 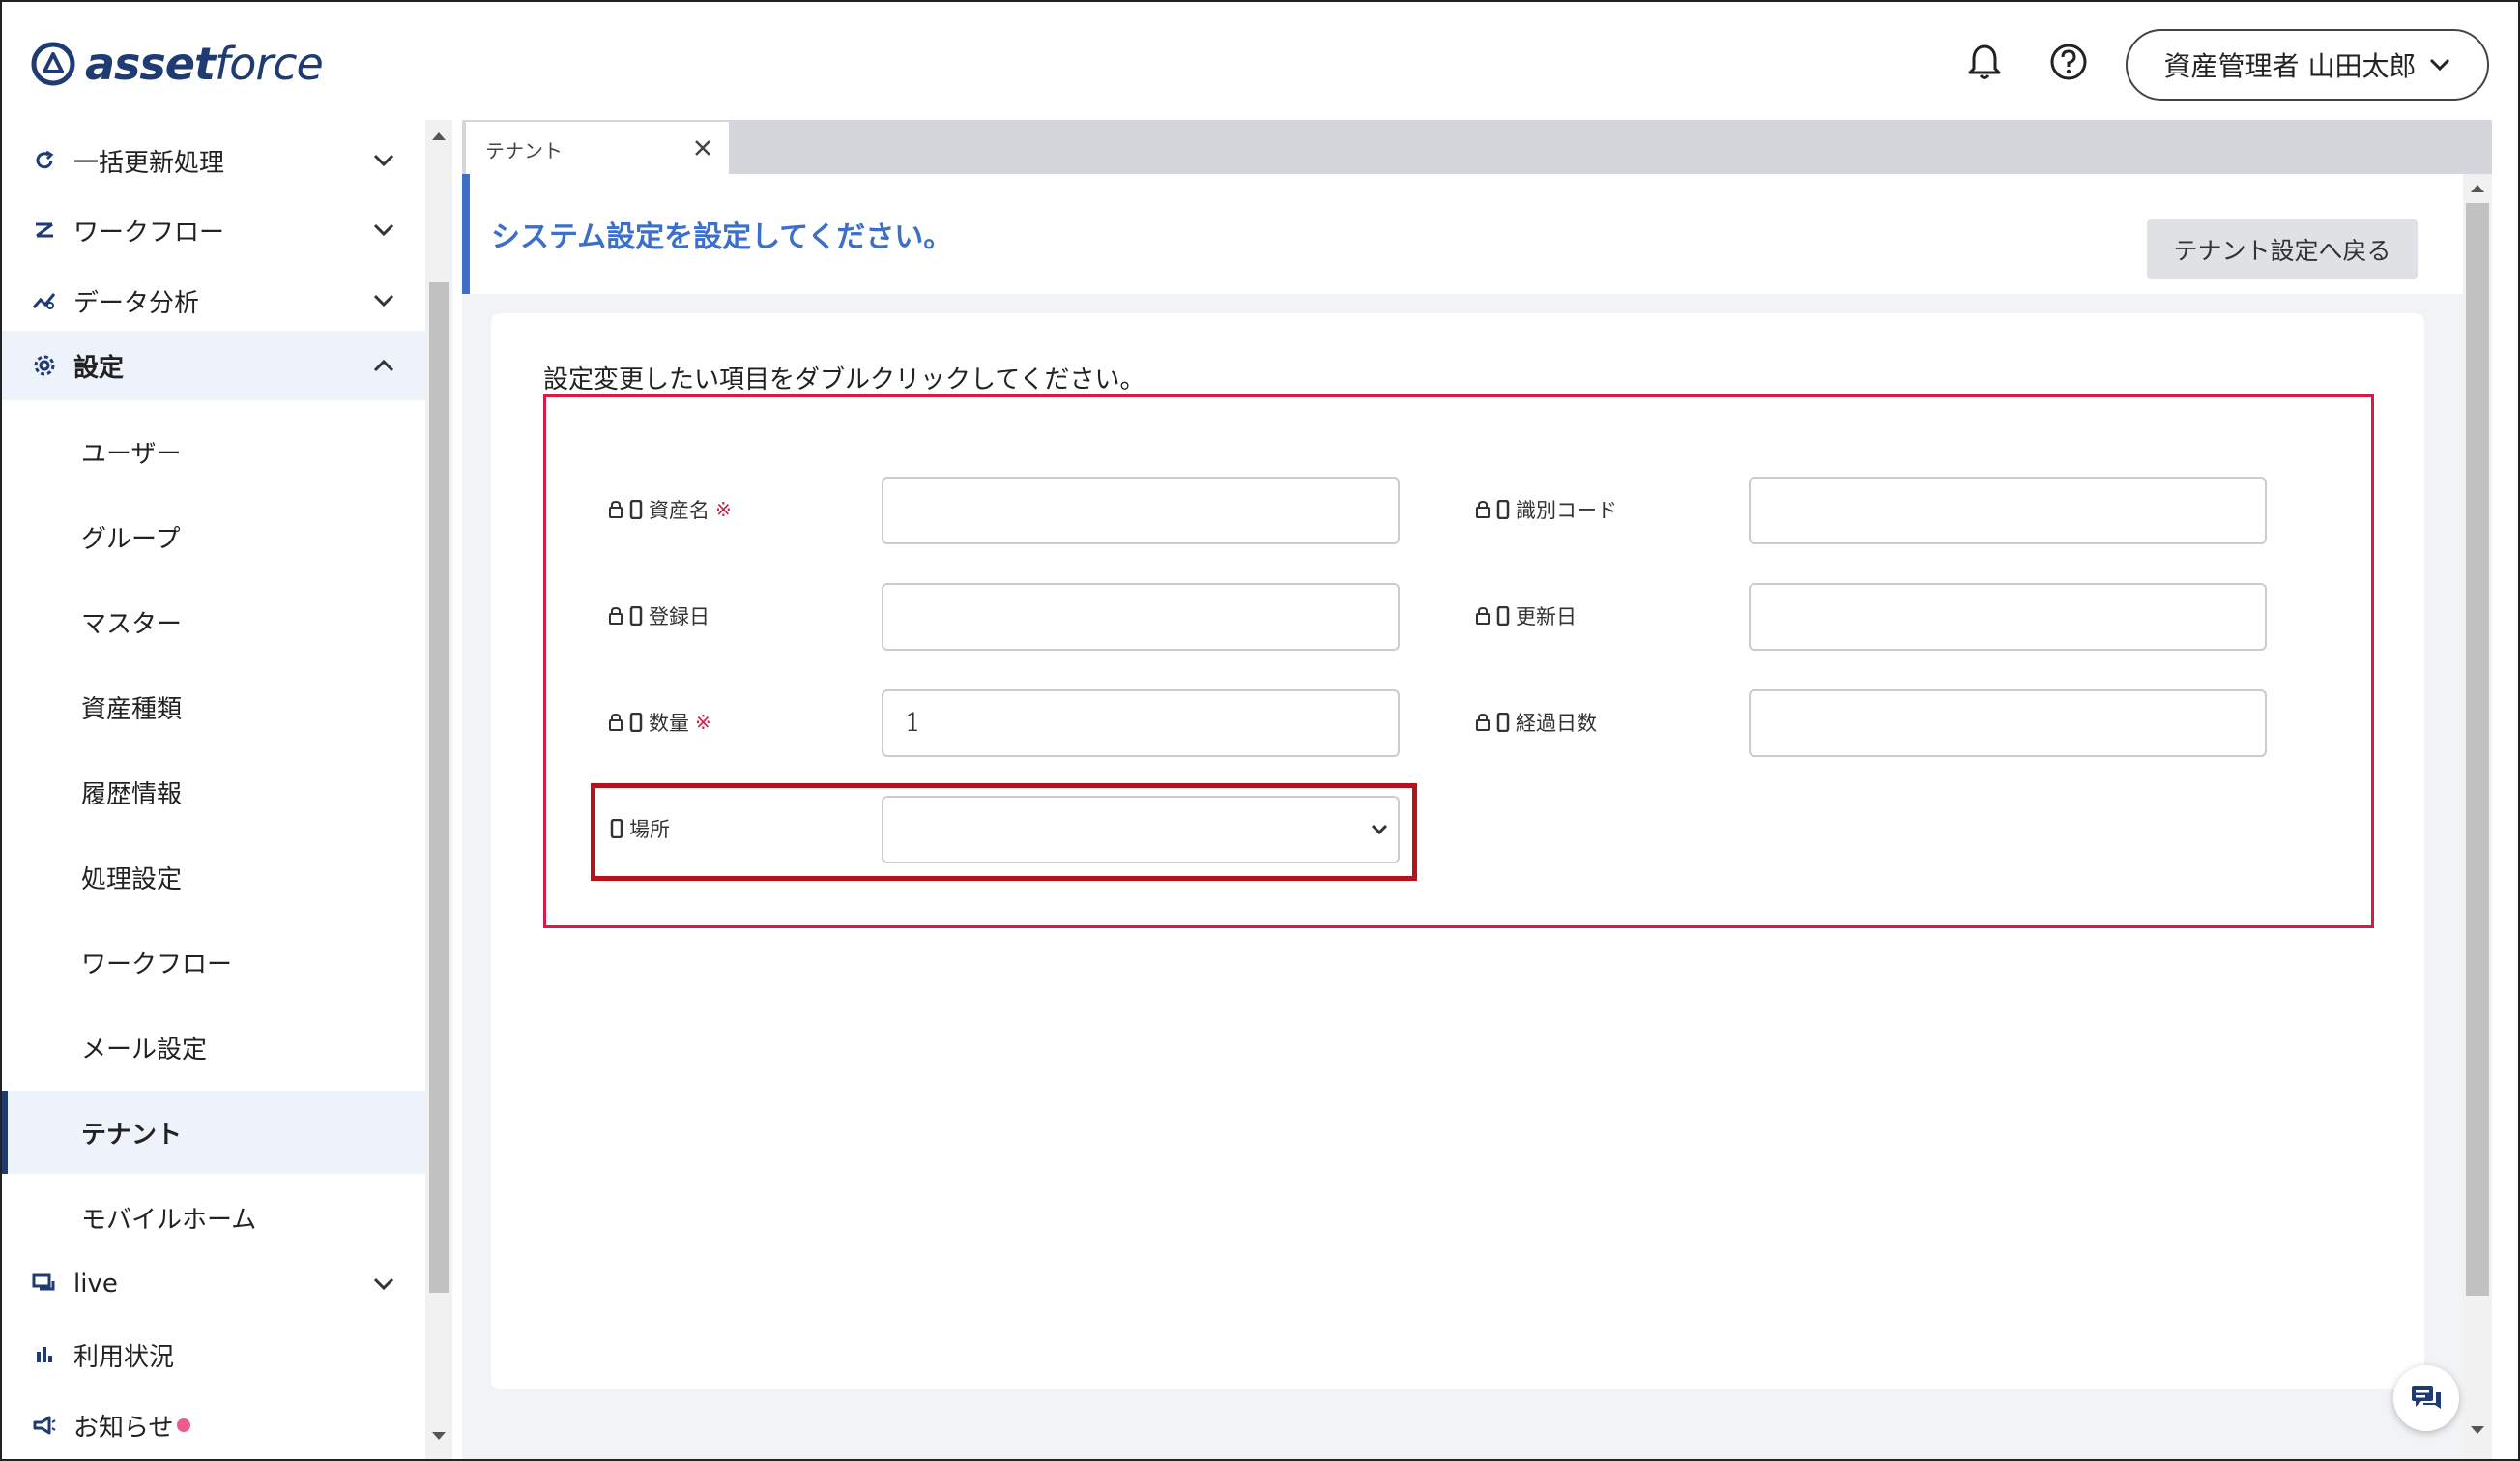 What do you see at coordinates (2008, 723) in the screenshot?
I see `elapsed-days-input` at bounding box center [2008, 723].